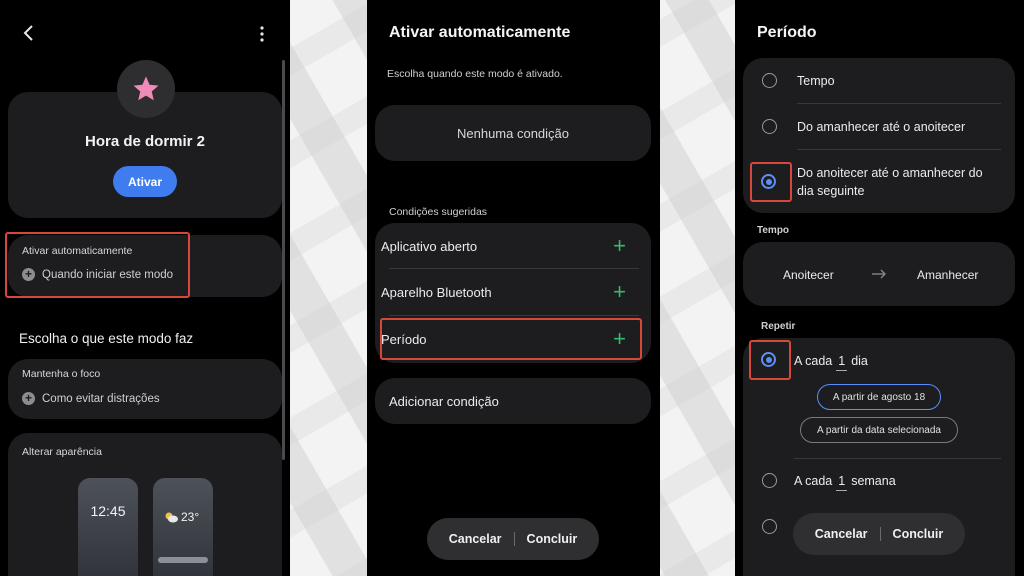 The height and width of the screenshot is (576, 1024). What do you see at coordinates (262, 34) in the screenshot?
I see `more-options-icon` at bounding box center [262, 34].